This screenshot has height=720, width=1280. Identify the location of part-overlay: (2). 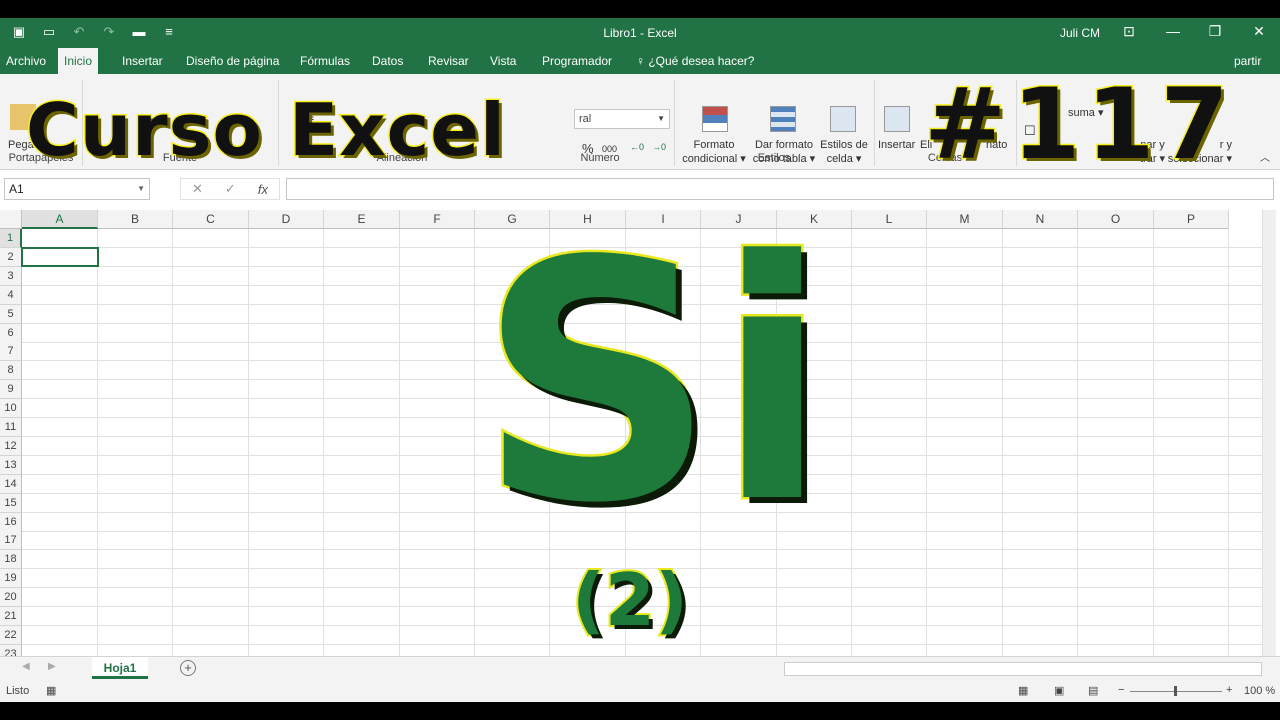
(630, 600).